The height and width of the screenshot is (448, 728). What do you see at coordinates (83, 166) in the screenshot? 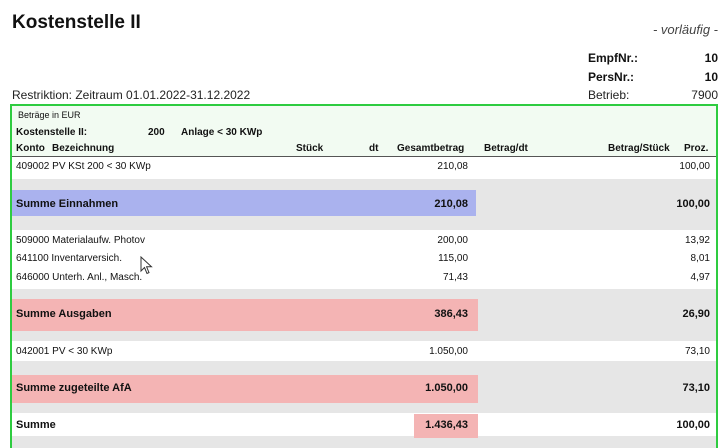
I see `row-text: 409002 PV KSt 200 < 30 KWp` at bounding box center [83, 166].